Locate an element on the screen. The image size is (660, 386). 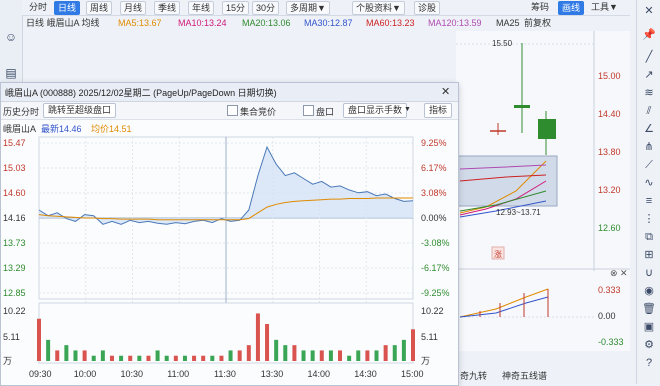
dialog-controls: 历史分时 跳转至超级盘口 集合竞价 盘口 盘口显示手数 ▼ 指标 is located at coordinates (229, 111).